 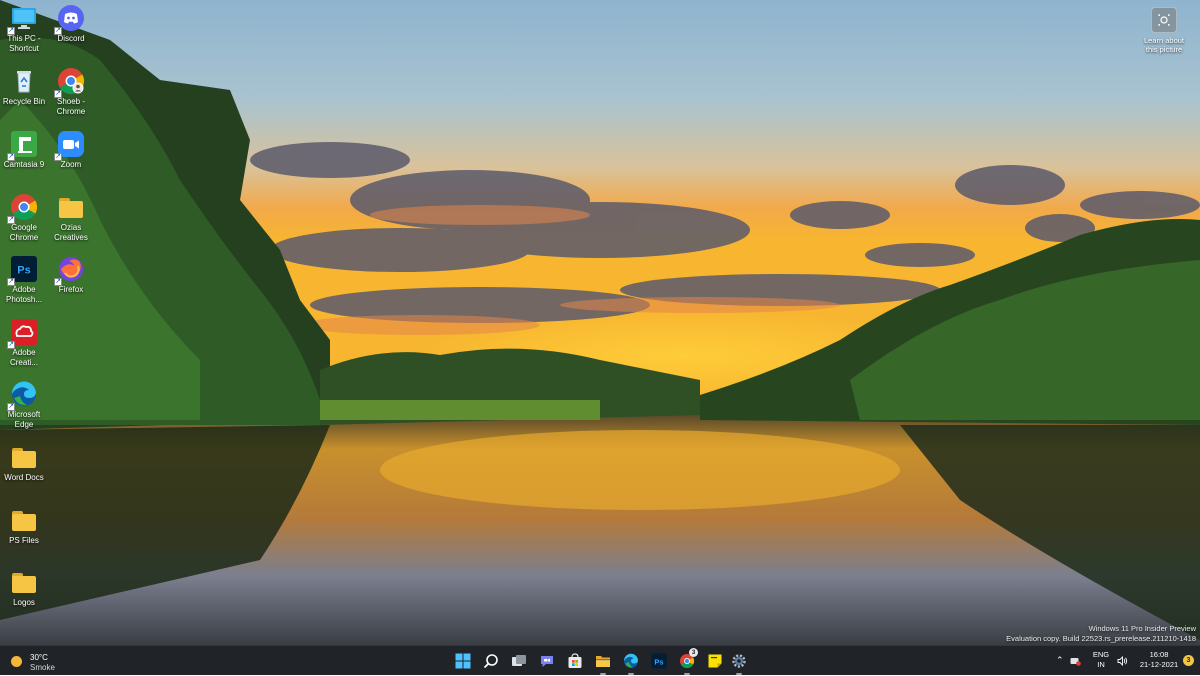 I want to click on desktop-icon-recycle-bin: Recycle Bin, so click(x=24, y=87).